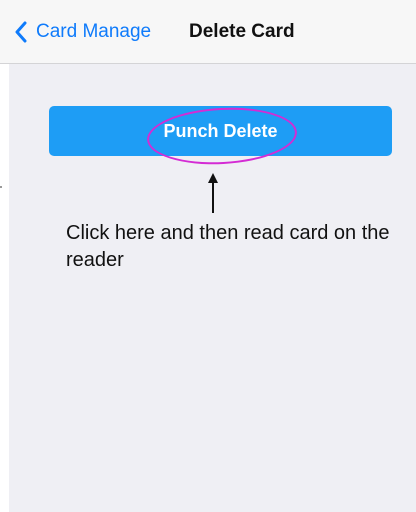  I want to click on chevron-left-icon, so click(21, 32).